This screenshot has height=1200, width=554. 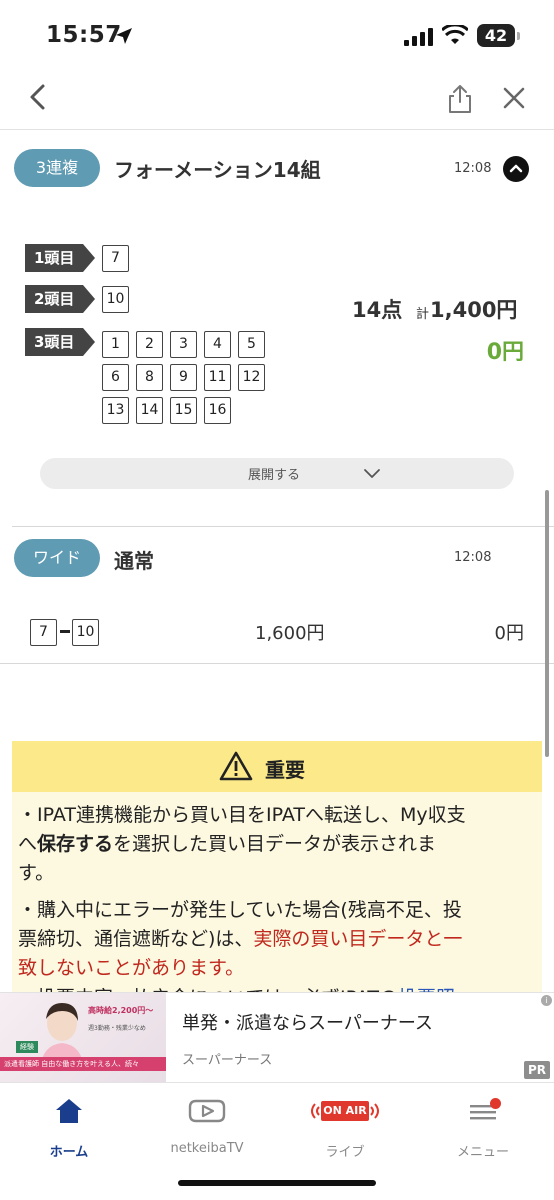 I want to click on notice-bold: 保存する, so click(x=75, y=844).